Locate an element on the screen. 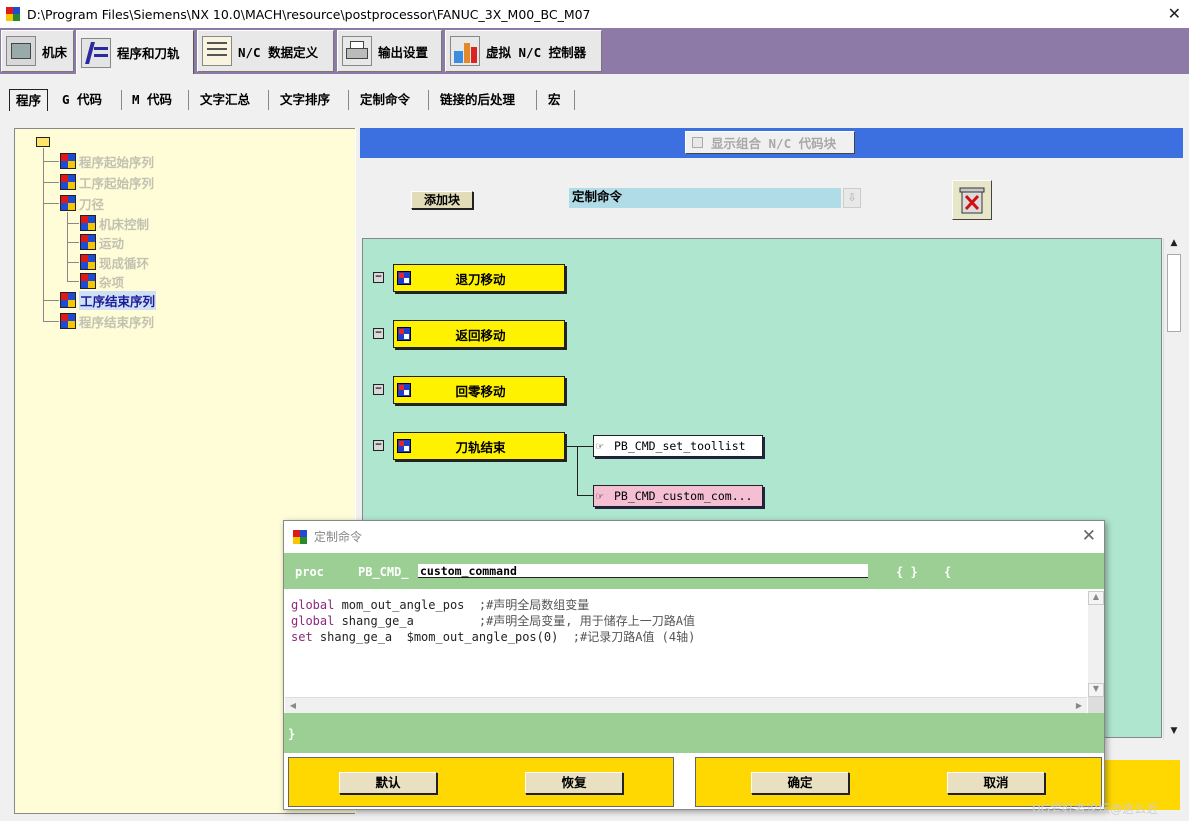  block-toolpath-end: 刀轨结束 is located at coordinates (479, 446).